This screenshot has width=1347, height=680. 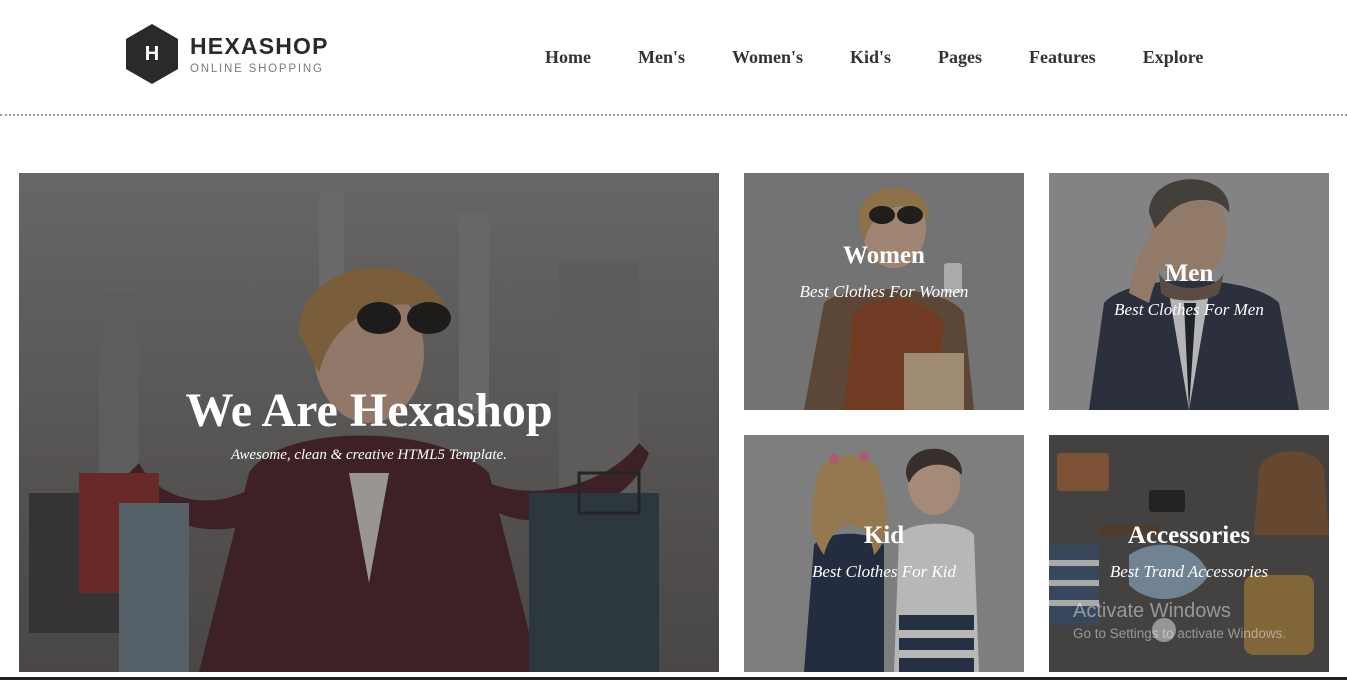 What do you see at coordinates (661, 57) in the screenshot?
I see `nav-mens: Men's` at bounding box center [661, 57].